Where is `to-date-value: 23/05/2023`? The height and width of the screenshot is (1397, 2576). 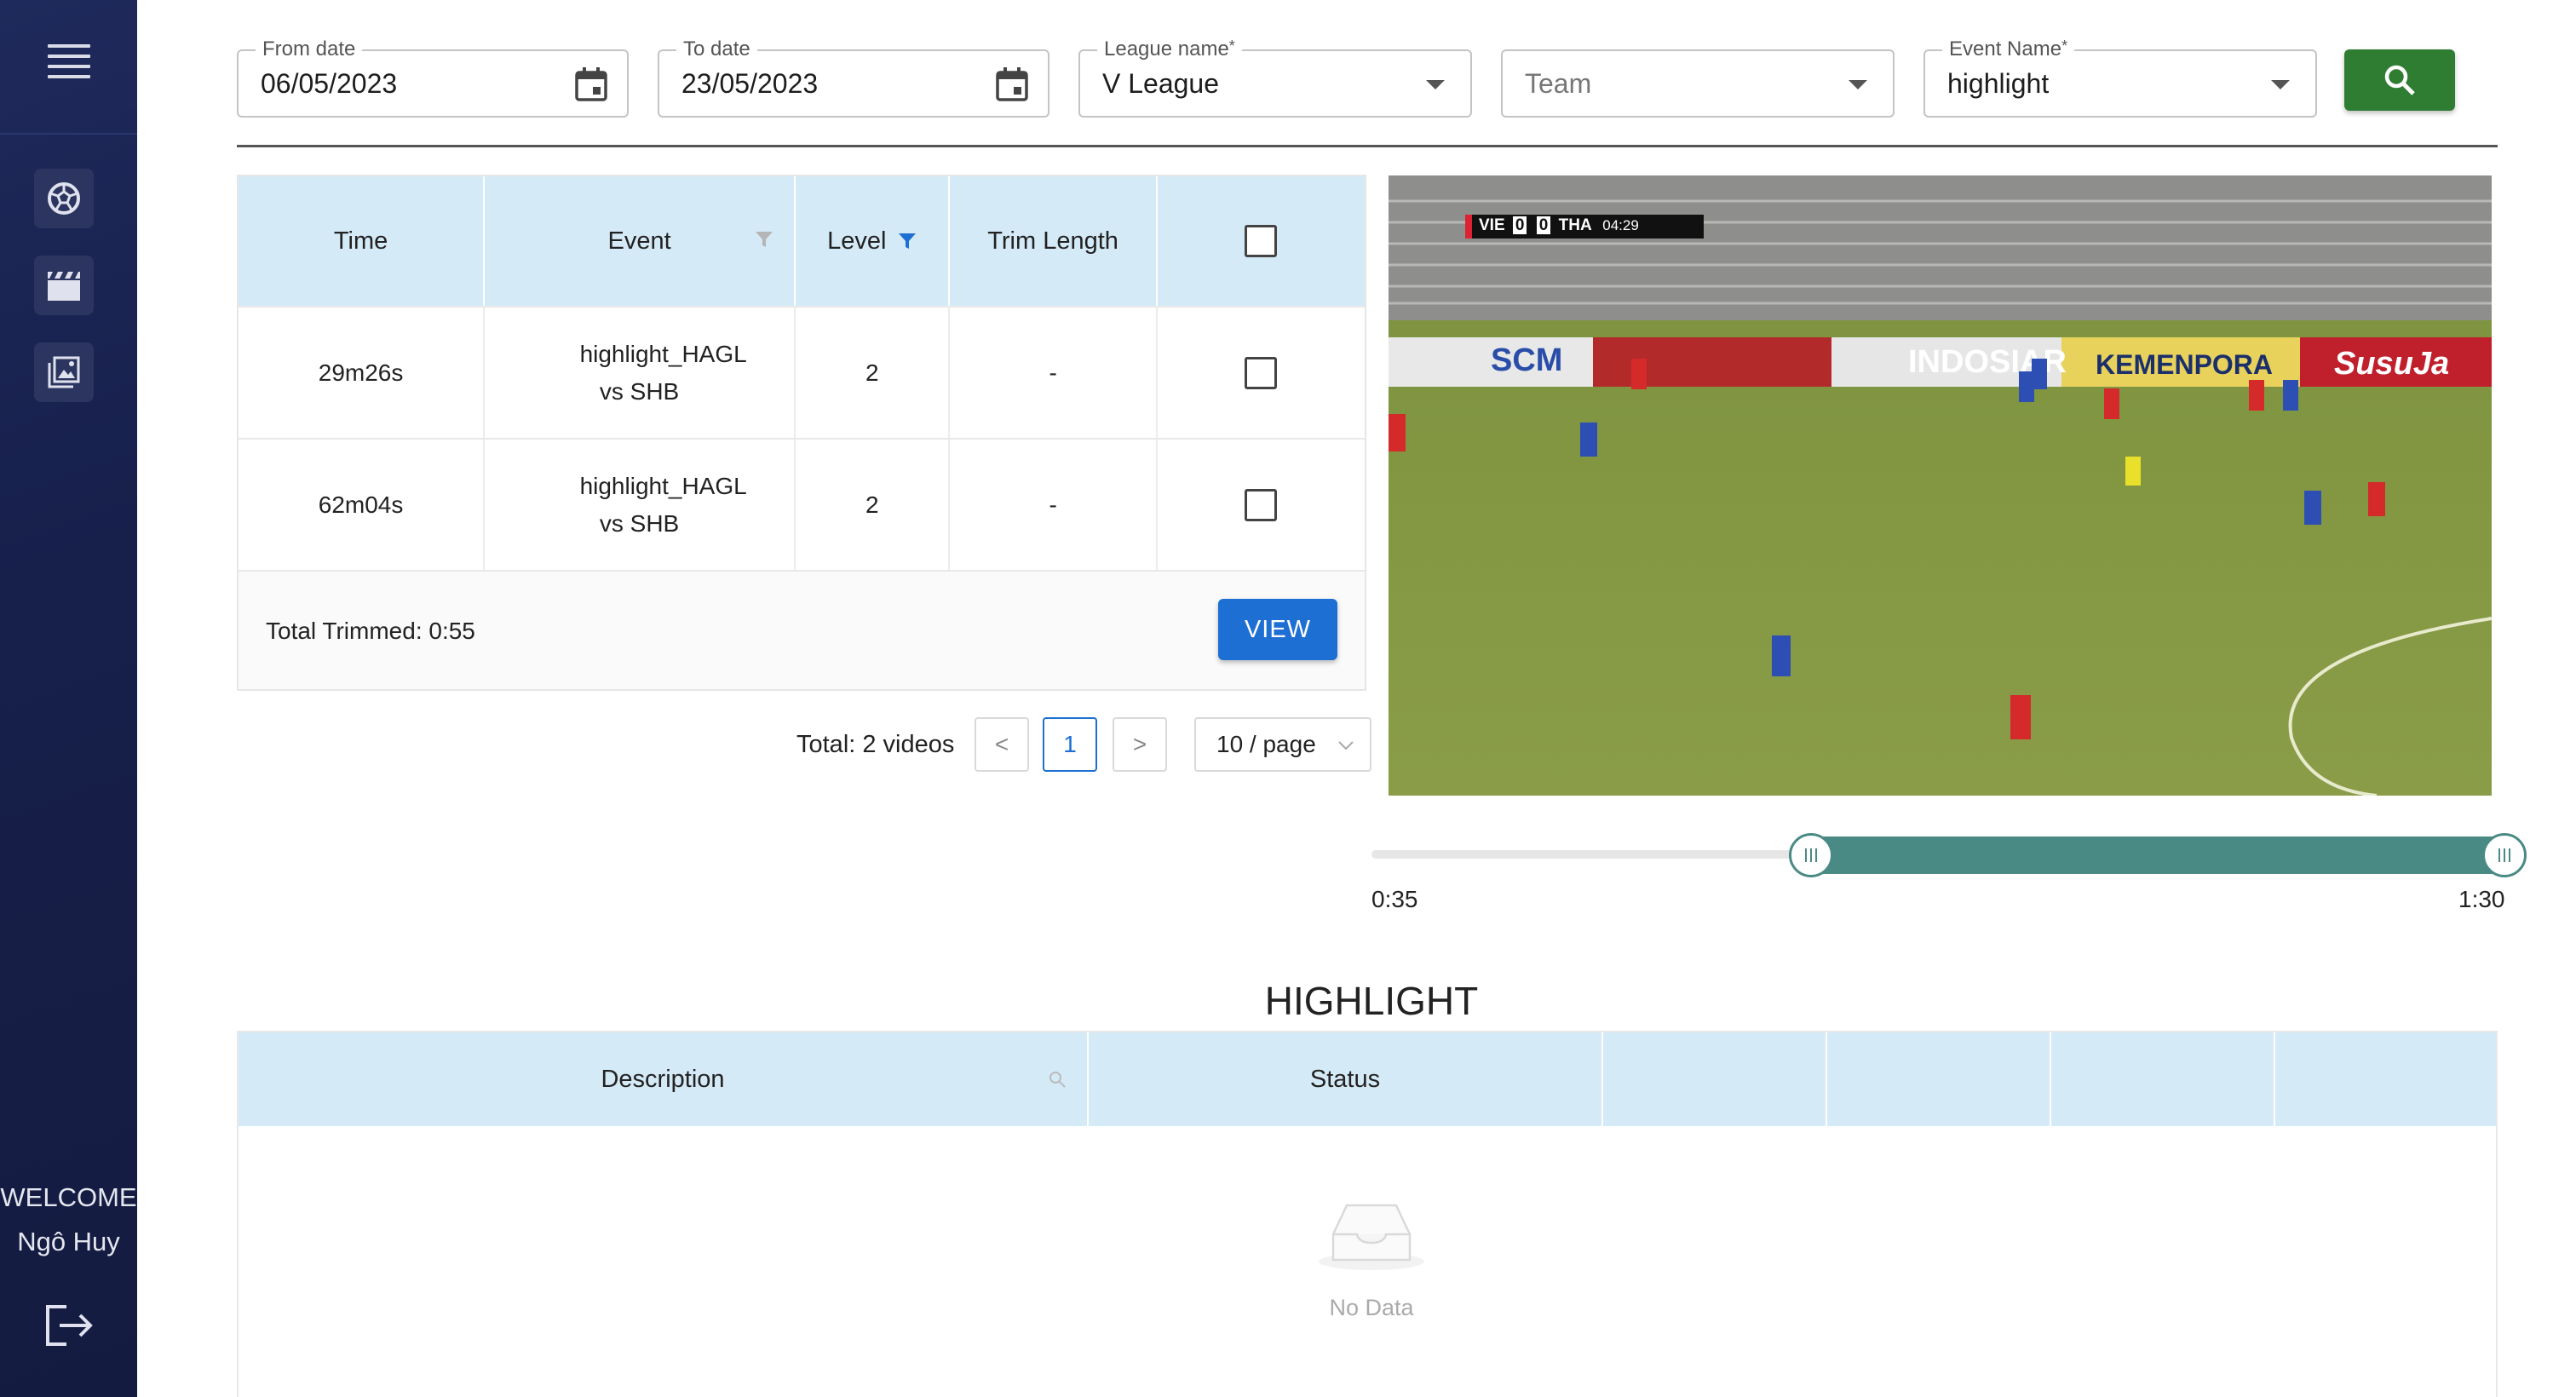
to-date-value: 23/05/2023 is located at coordinates (750, 84).